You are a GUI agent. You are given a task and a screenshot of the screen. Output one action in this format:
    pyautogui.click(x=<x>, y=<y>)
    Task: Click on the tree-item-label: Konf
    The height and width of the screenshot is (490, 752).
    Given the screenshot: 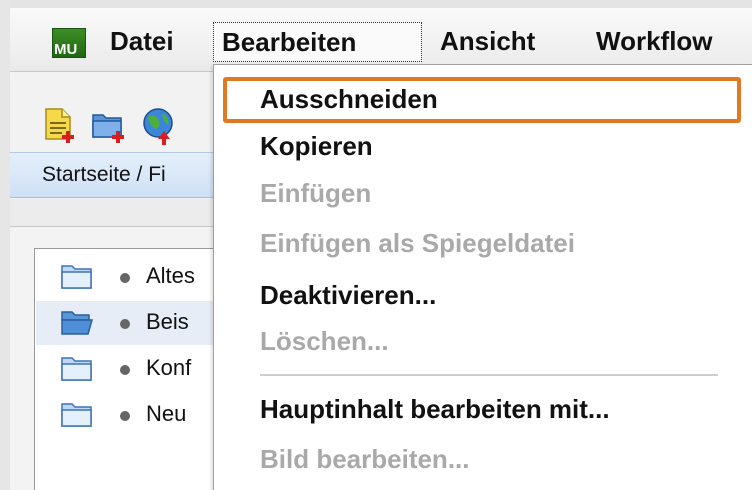 What is the action you would take?
    pyautogui.click(x=169, y=367)
    